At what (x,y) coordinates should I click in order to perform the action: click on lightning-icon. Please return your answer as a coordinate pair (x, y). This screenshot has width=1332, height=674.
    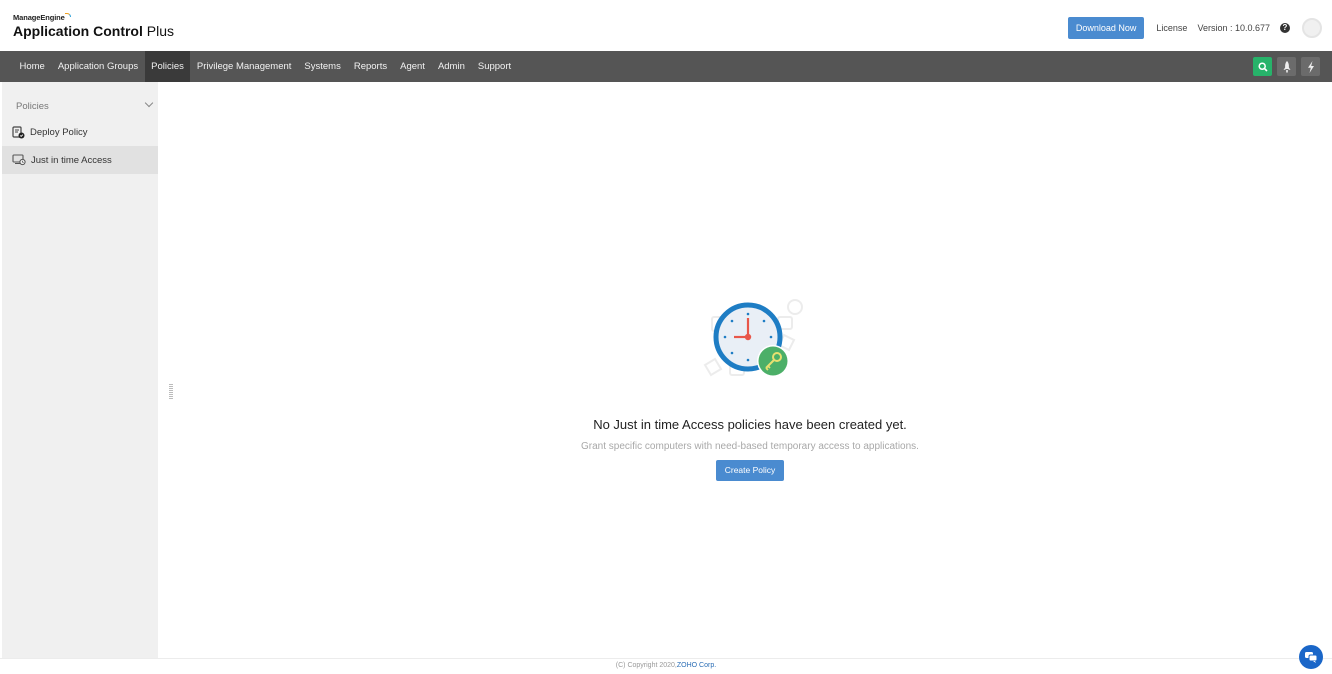
    Looking at the image, I should click on (1310, 66).